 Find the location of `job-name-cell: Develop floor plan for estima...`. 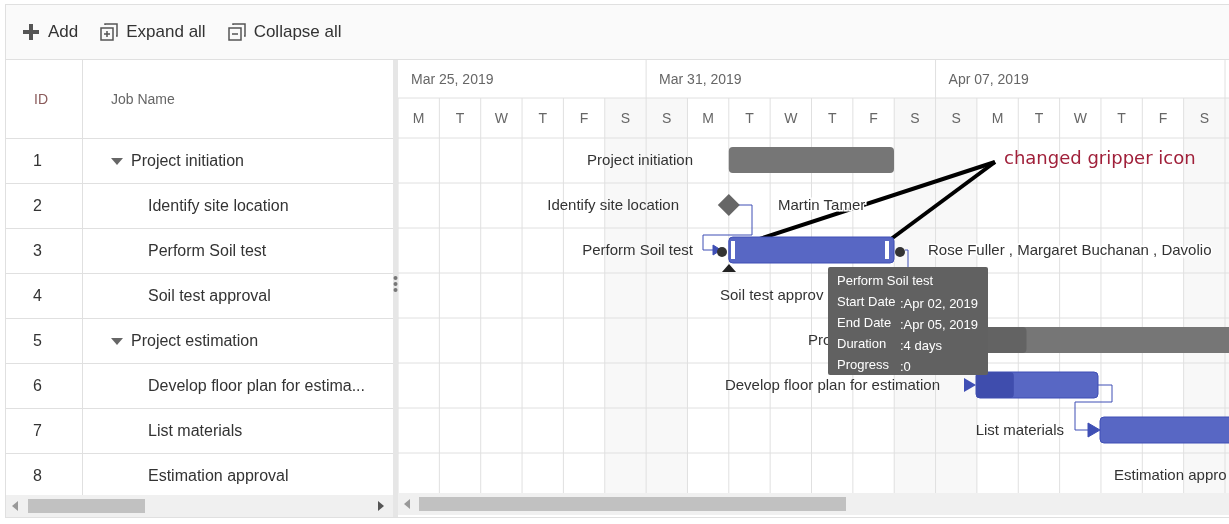

job-name-cell: Develop floor plan for estima... is located at coordinates (256, 386).